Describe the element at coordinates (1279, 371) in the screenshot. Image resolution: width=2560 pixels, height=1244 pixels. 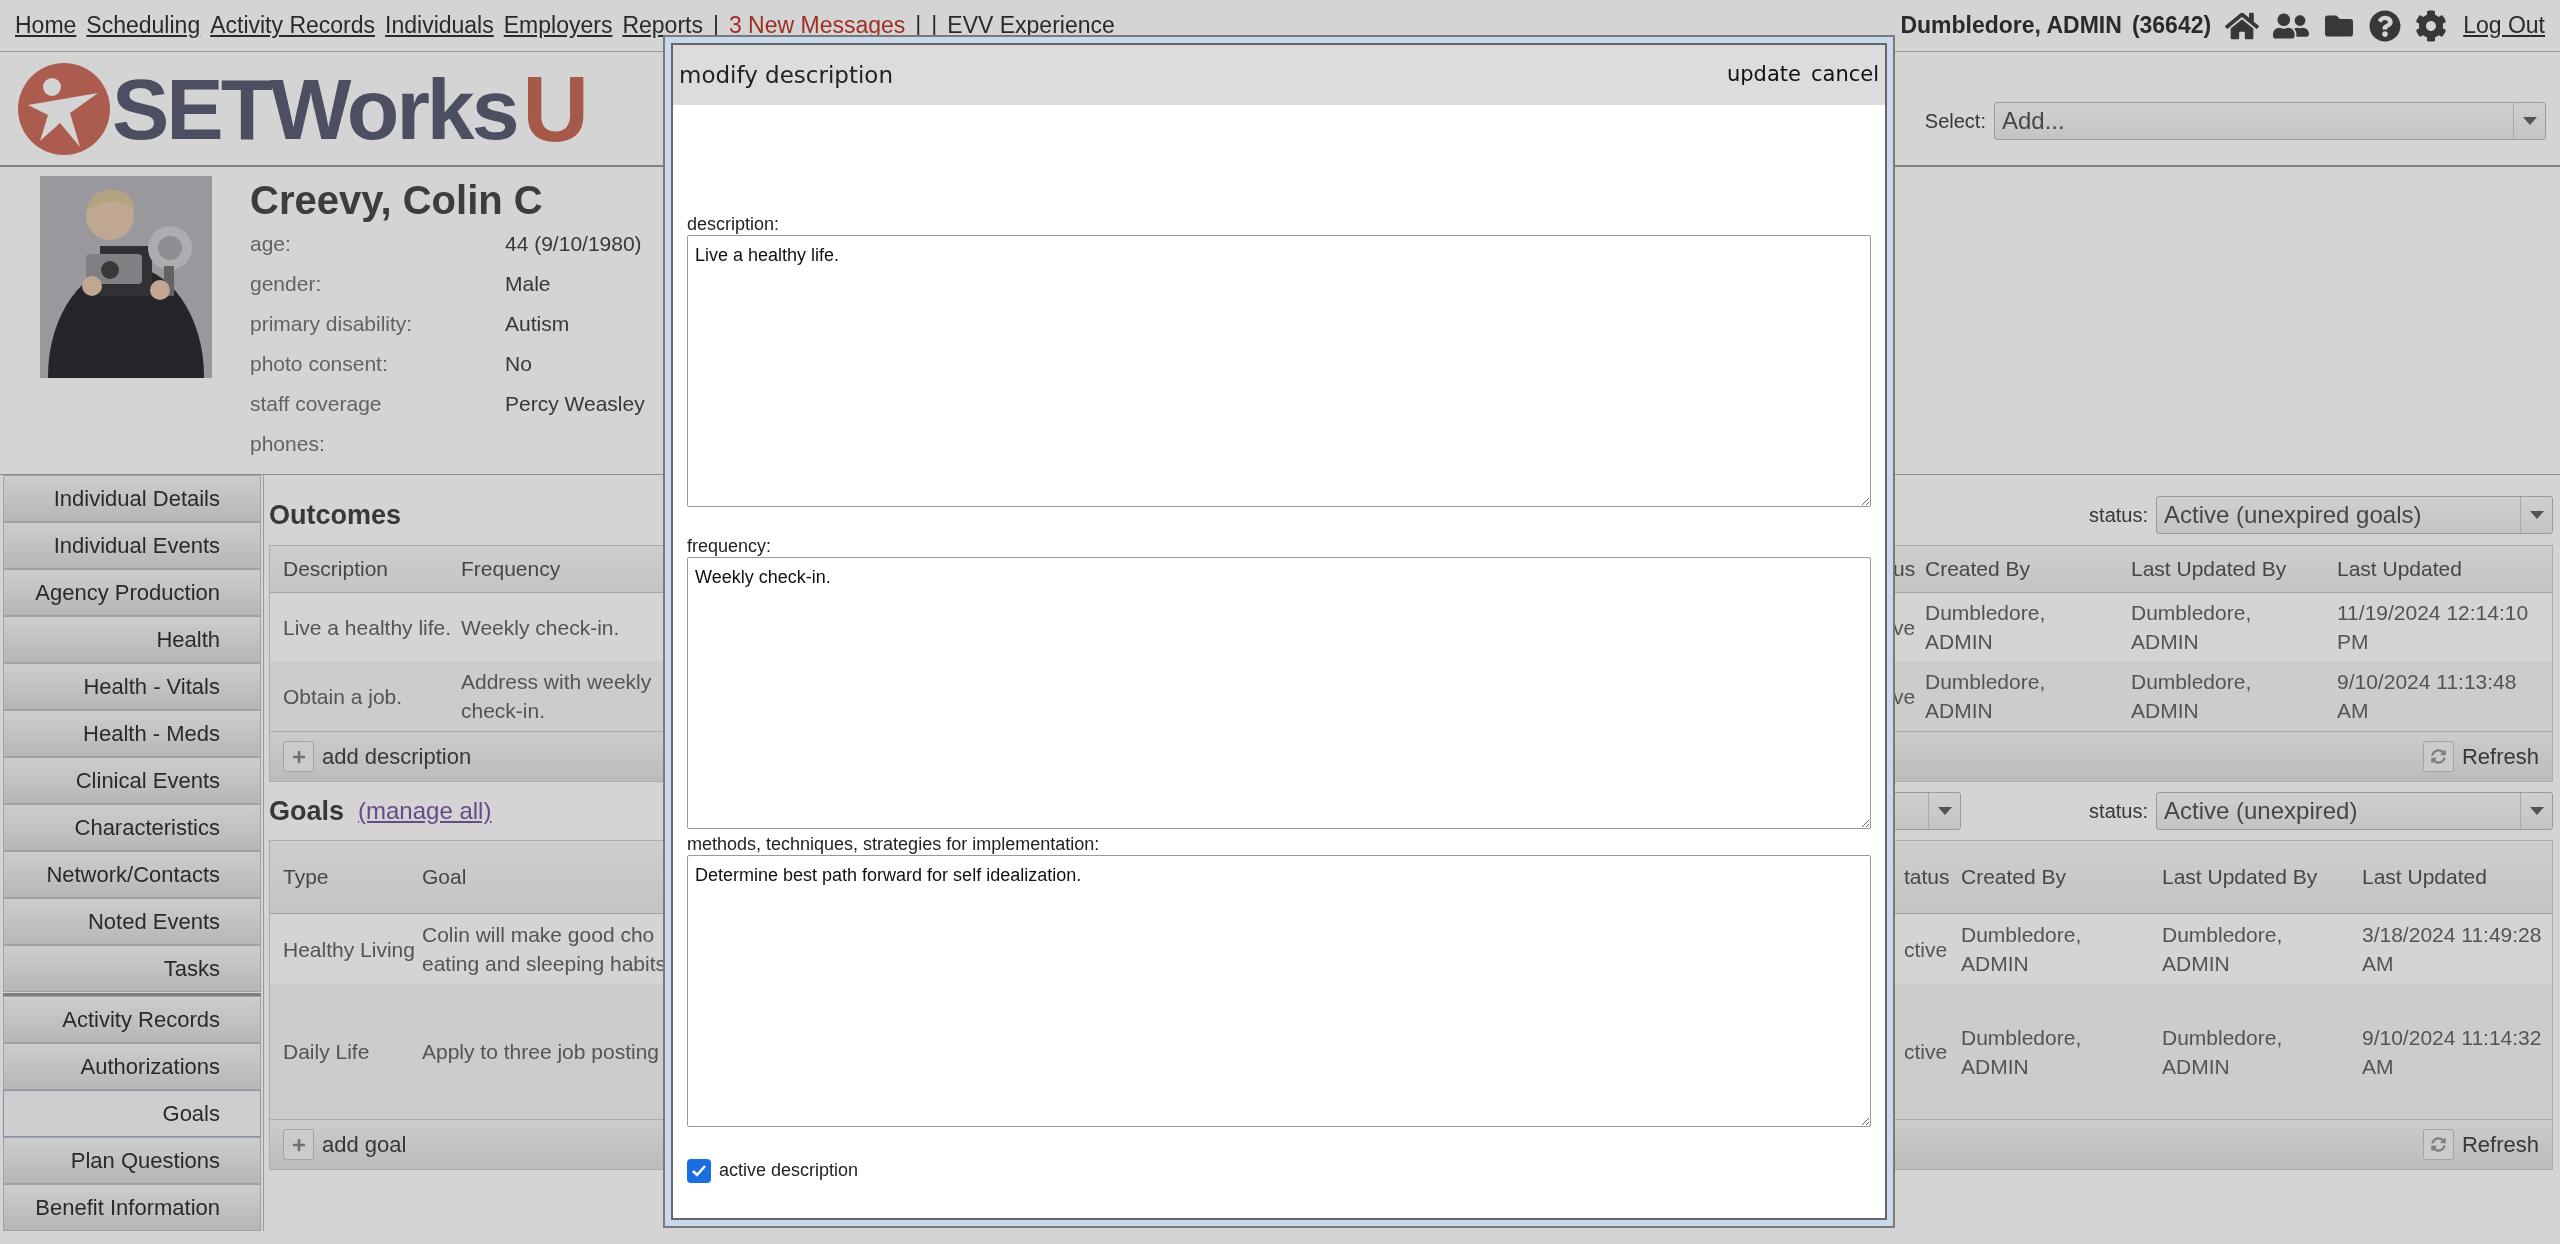
I see `input-field: Live a healthy life.` at that location.